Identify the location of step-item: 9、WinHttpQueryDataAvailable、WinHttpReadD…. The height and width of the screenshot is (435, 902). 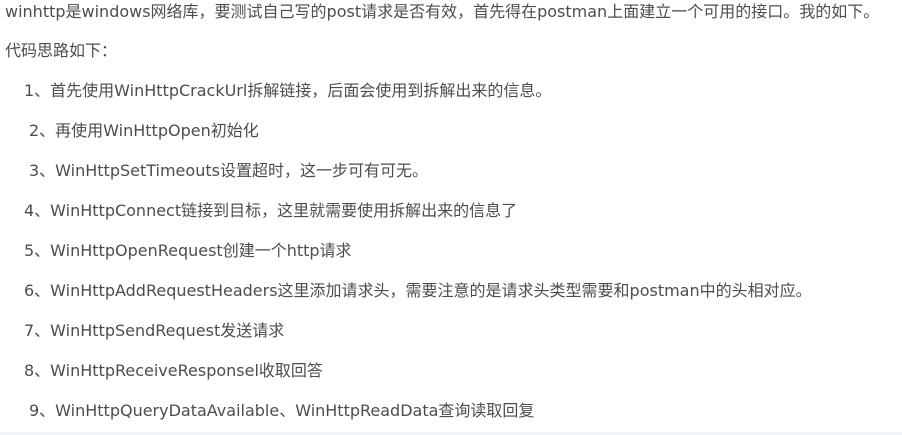
(282, 410).